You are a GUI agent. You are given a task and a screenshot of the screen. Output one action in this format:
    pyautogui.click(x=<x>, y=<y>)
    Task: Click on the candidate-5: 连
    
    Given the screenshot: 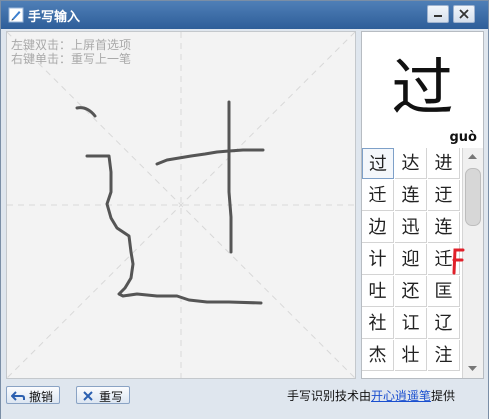 What is the action you would take?
    pyautogui.click(x=411, y=195)
    